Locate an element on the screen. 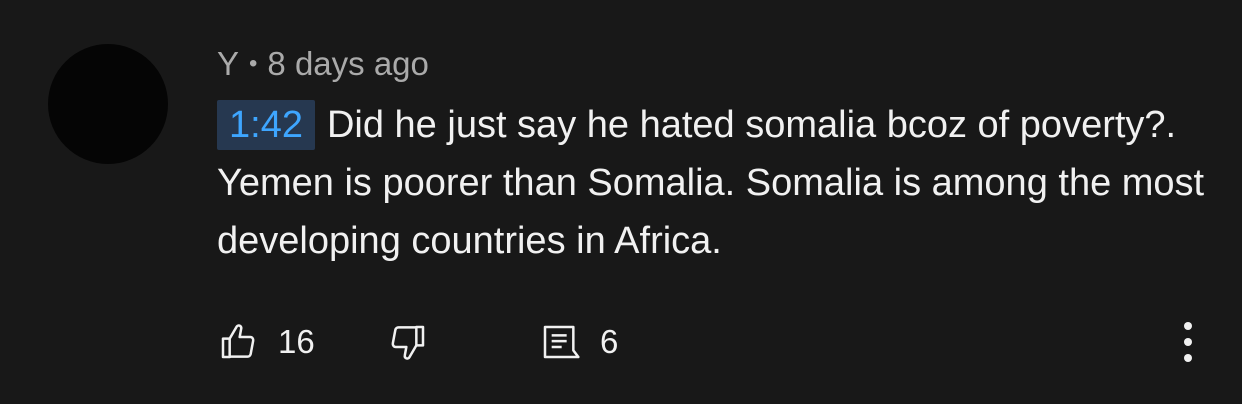 The height and width of the screenshot is (404, 1242). thumbs-up-icon is located at coordinates (238, 342).